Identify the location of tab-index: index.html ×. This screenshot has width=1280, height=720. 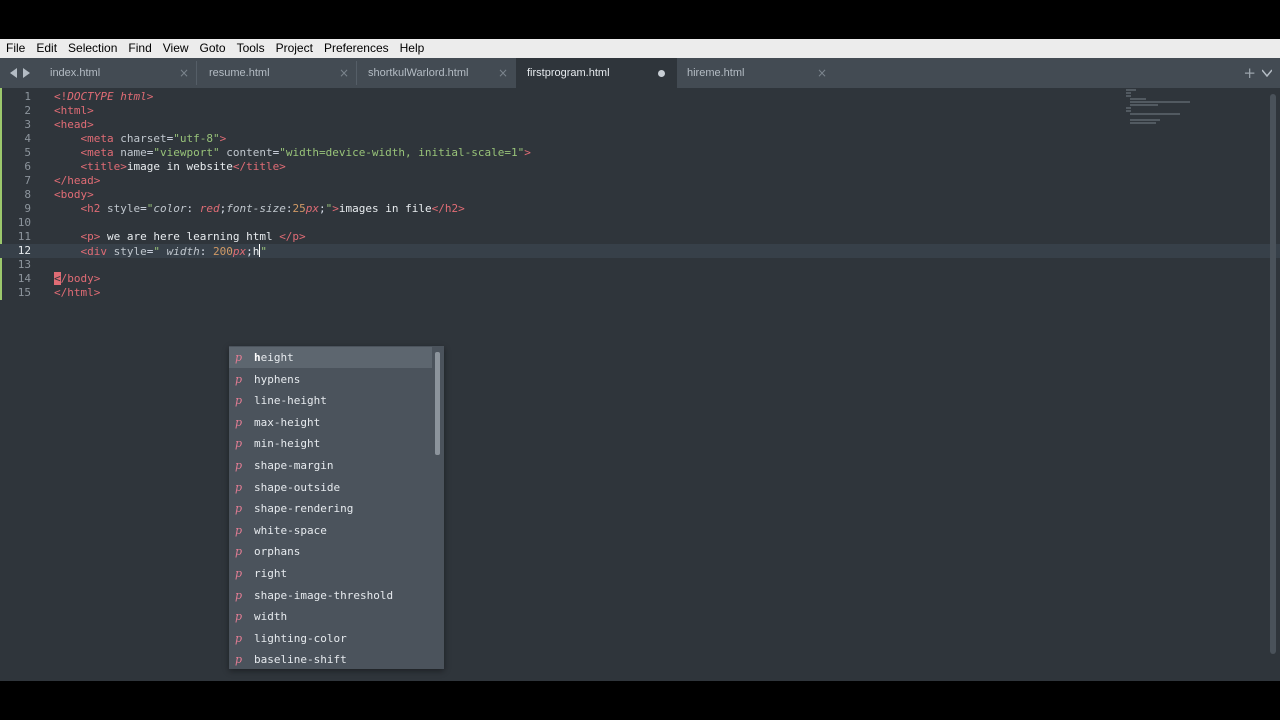
(116, 73).